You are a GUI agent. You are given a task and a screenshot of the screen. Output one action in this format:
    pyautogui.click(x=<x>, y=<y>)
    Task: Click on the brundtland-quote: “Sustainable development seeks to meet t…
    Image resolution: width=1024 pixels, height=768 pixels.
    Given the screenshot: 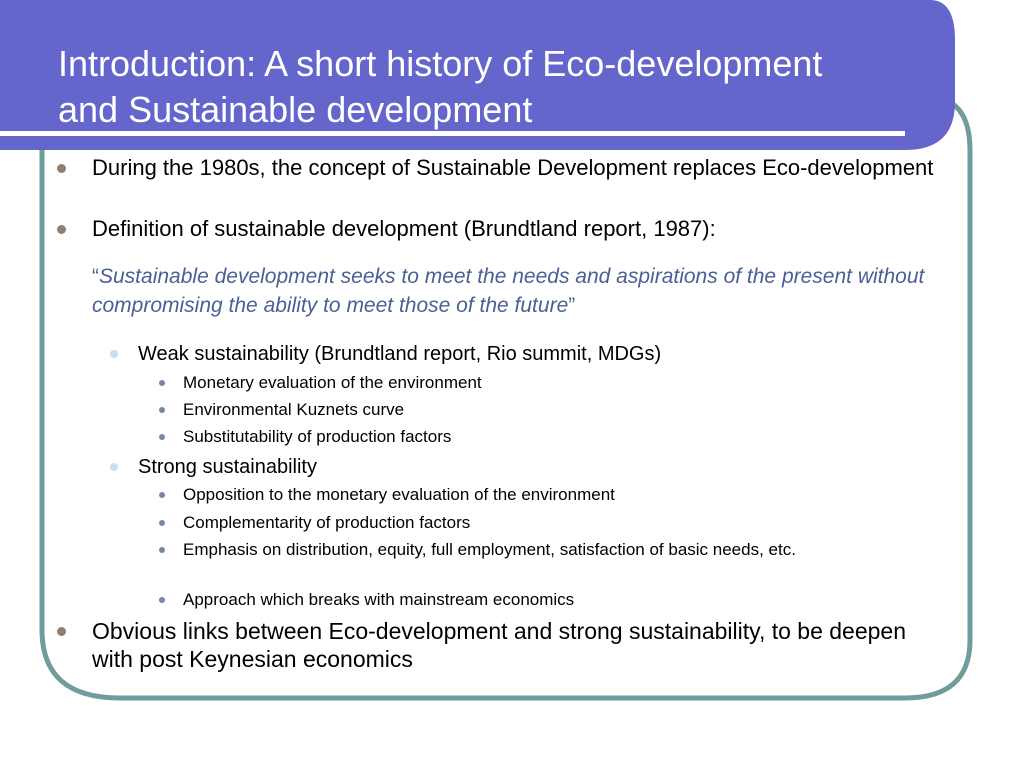 What is the action you would take?
    pyautogui.click(x=517, y=291)
    